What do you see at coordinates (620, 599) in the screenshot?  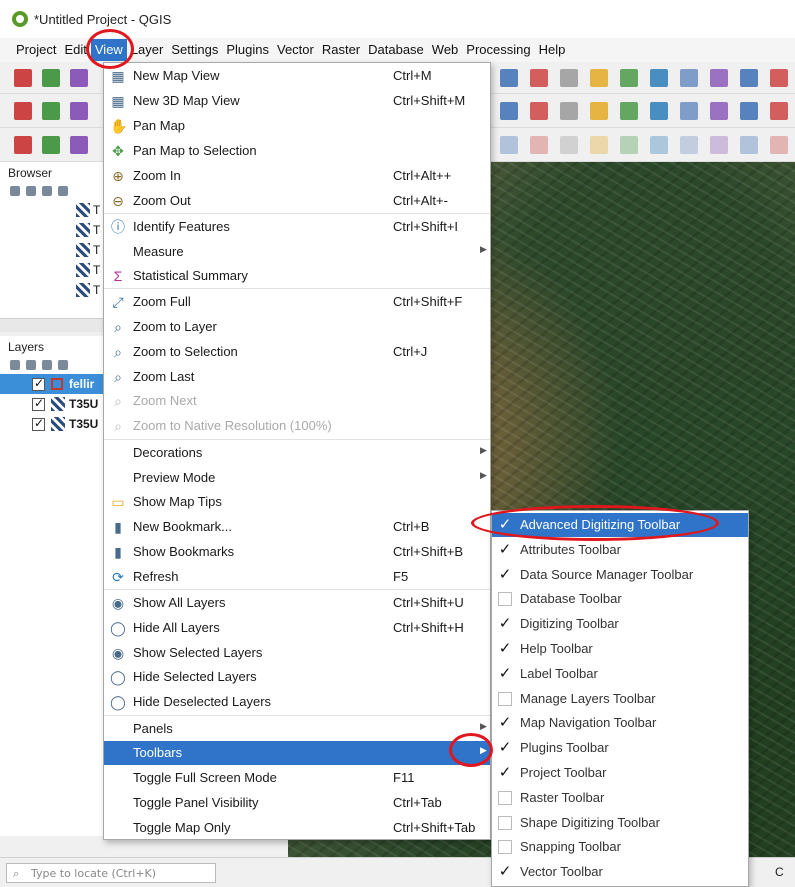 I see `toolbar-toggle-database-toolbar: Database Toolbar` at bounding box center [620, 599].